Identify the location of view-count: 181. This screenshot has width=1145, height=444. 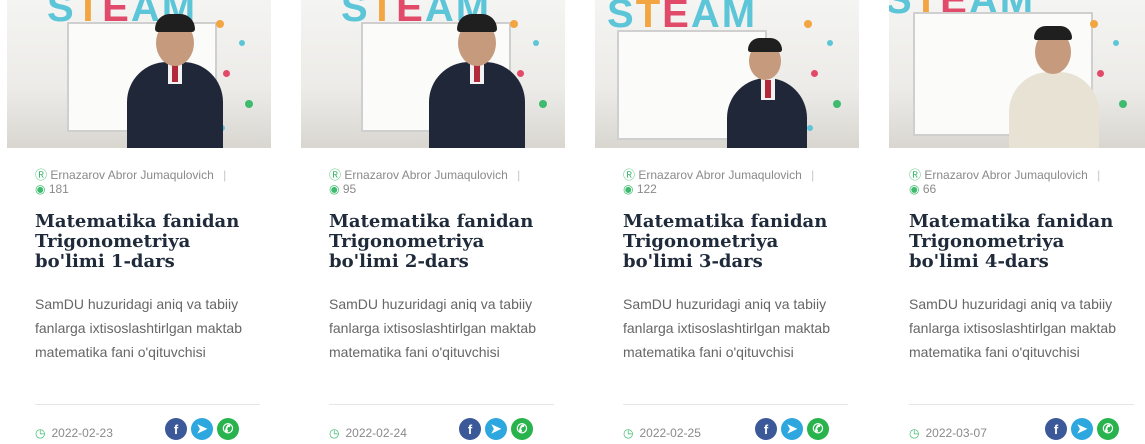
(58, 189).